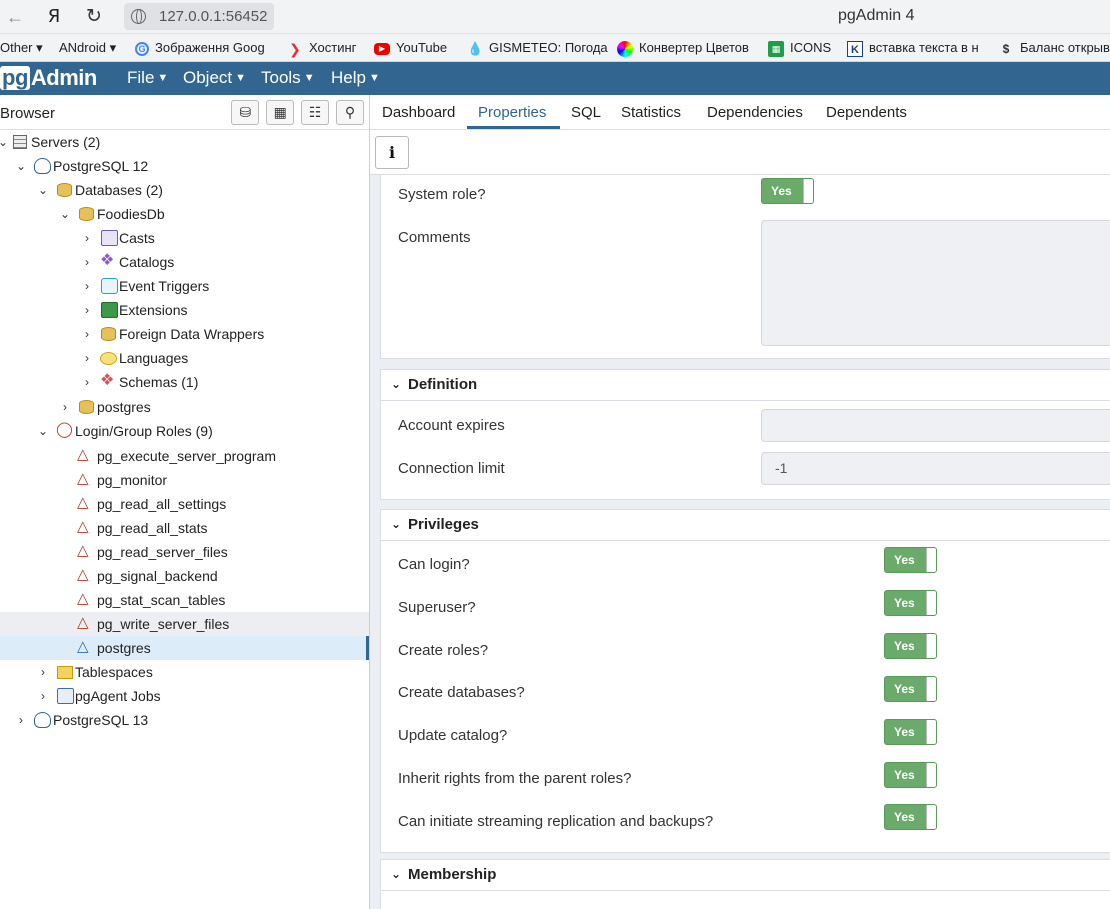 The height and width of the screenshot is (909, 1110). I want to click on bookmark-color-converter: Конвертер Цветов, so click(683, 48).